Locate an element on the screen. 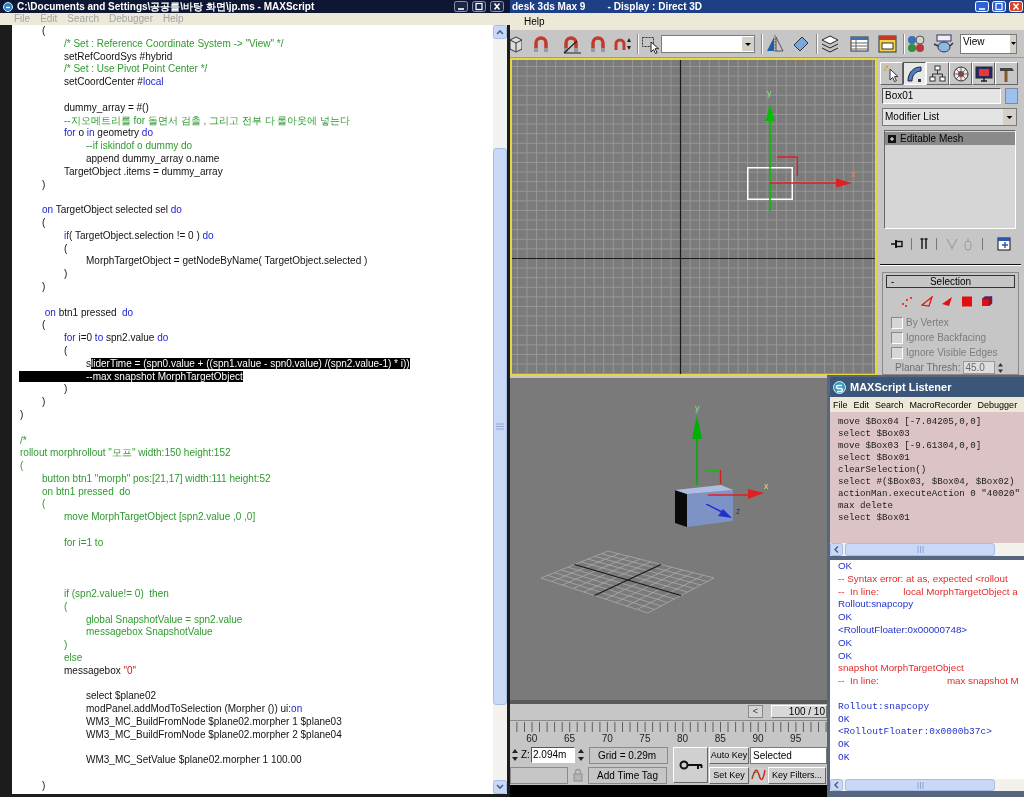 The height and width of the screenshot is (797, 1024). rollout-header: - Selection is located at coordinates (950, 281).